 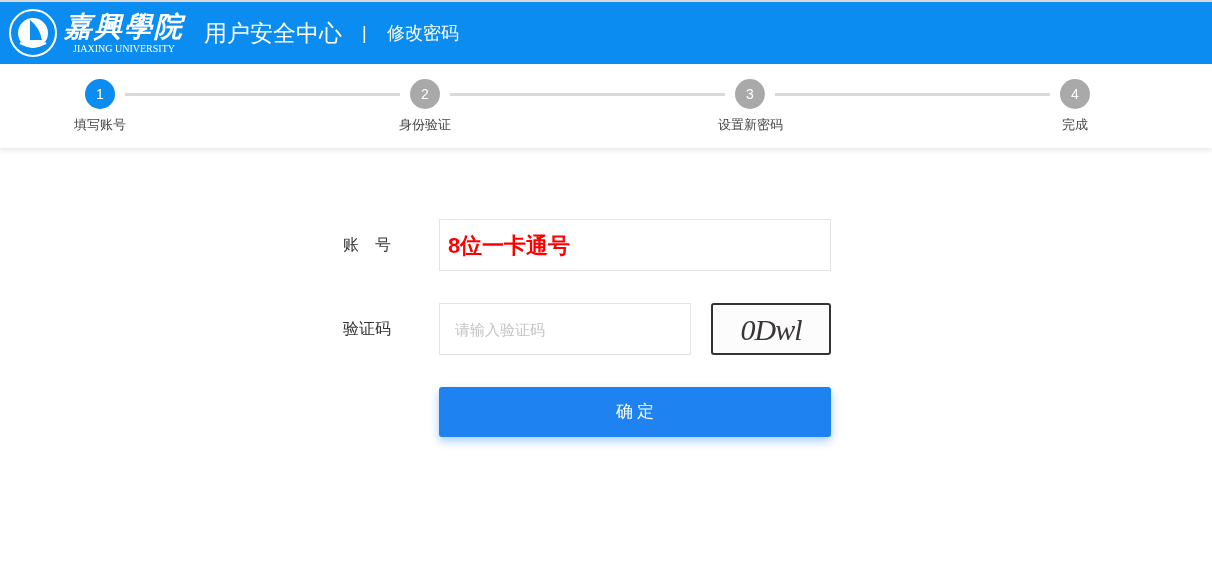 I want to click on captcha-image: 0Dwl, so click(x=771, y=329).